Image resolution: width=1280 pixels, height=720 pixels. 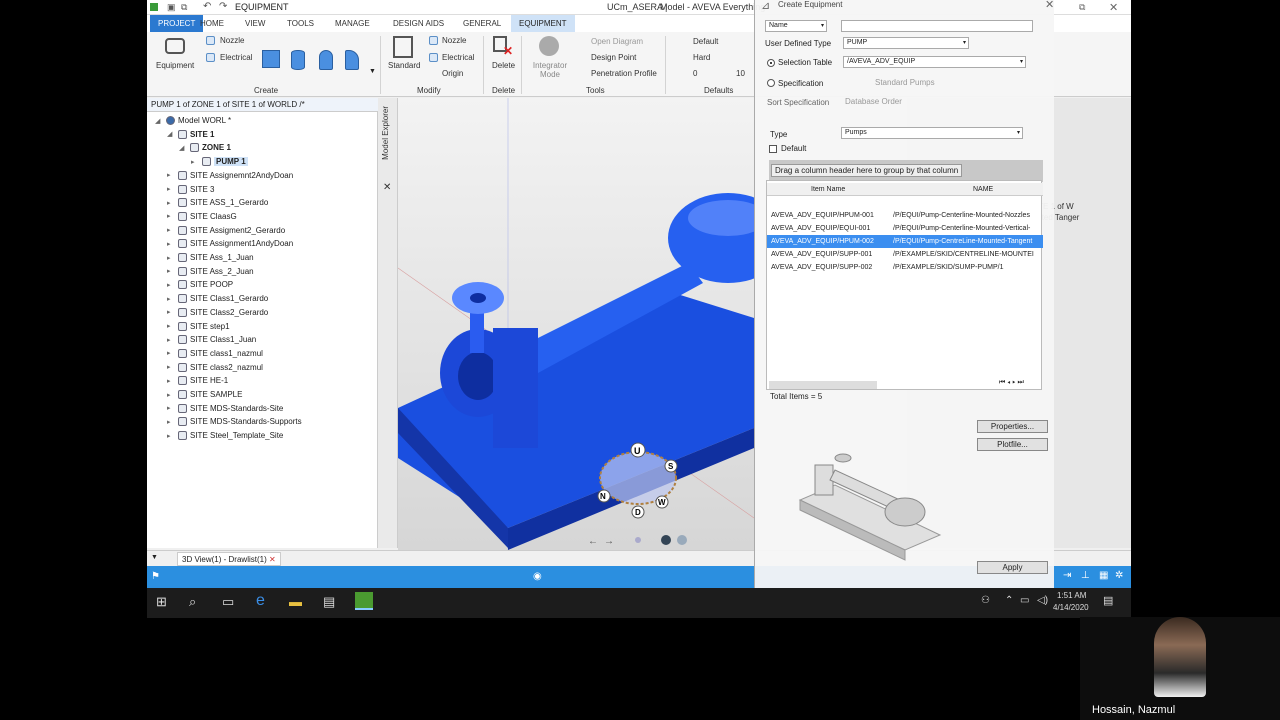 I want to click on tree-item-site: ▸ SITE MDS-Standards-Site, so click(x=225, y=408).